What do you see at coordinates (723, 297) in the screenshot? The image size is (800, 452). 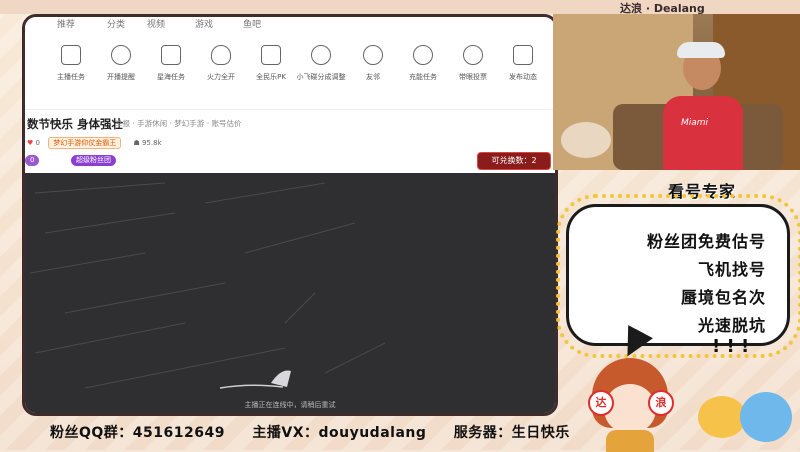 I see `promo-line-3: 蜃境包名次` at bounding box center [723, 297].